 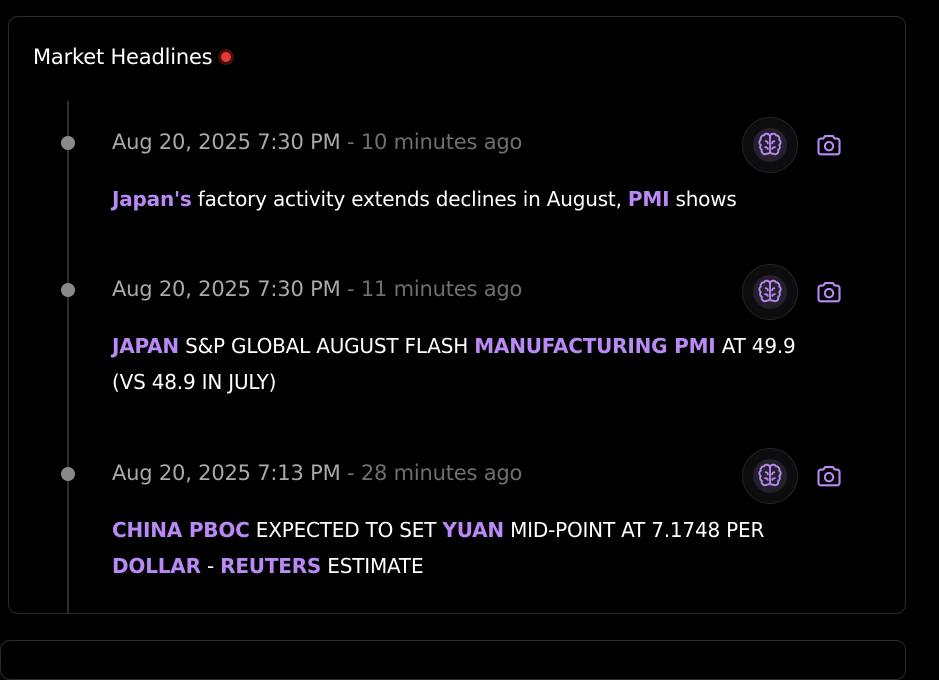 What do you see at coordinates (372, 566) in the screenshot?
I see `headline-segment: ESTIMATE` at bounding box center [372, 566].